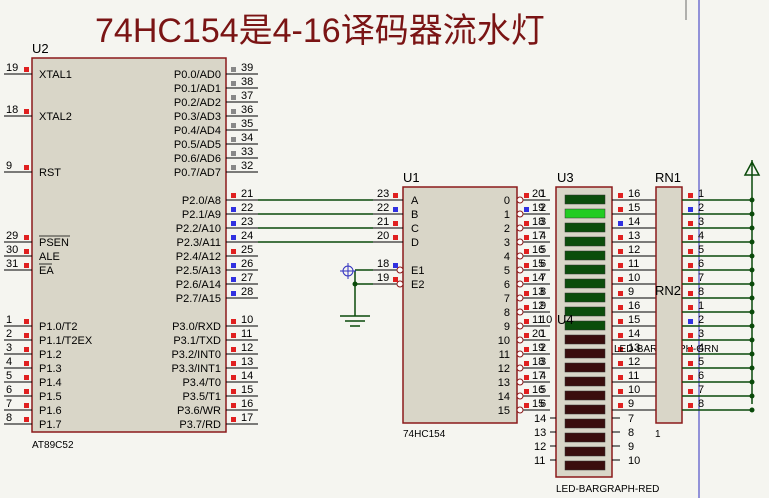 The image size is (769, 498). Describe the element at coordinates (546, 320) in the screenshot. I see `bargraph-pin-number: 10` at that location.